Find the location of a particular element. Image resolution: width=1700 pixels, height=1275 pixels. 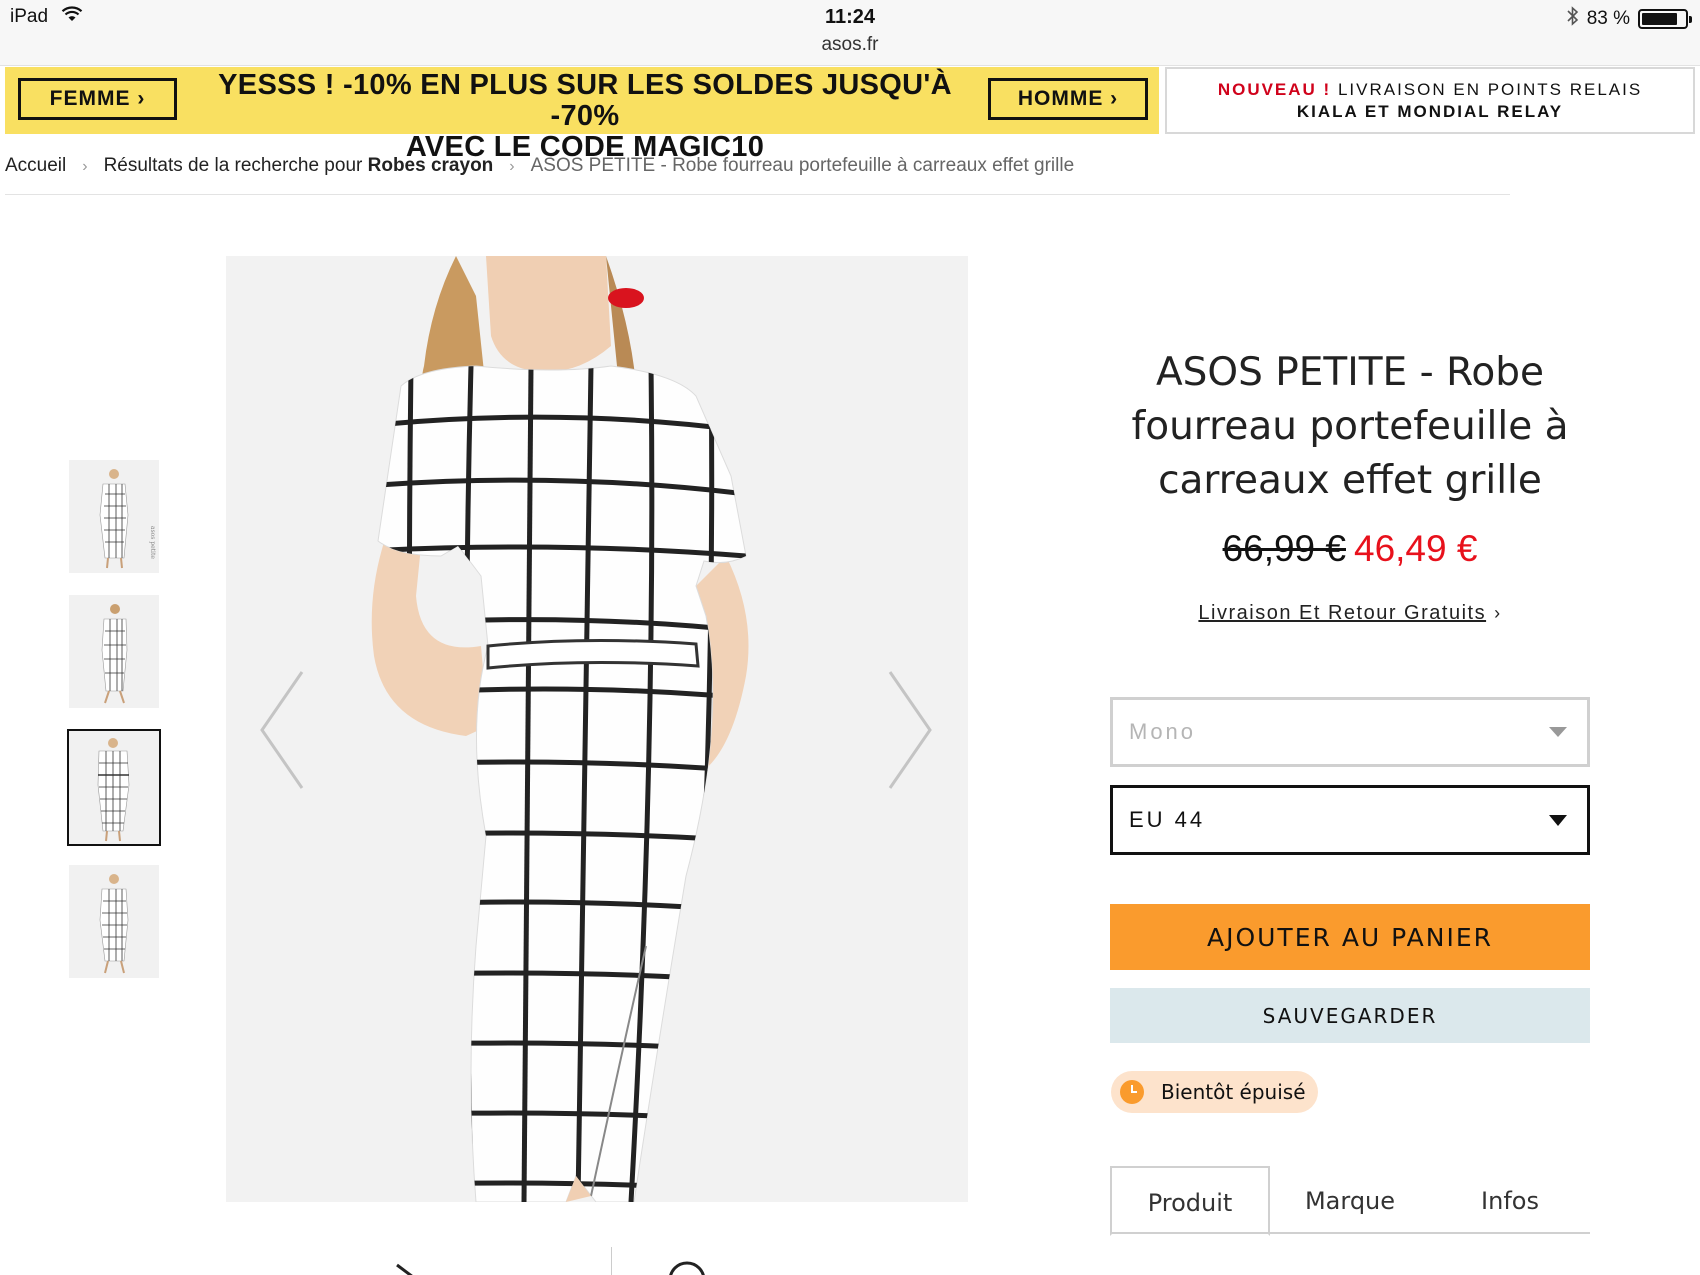

breadcrumb-search-prefix: Résultats de la recherche pour is located at coordinates (235, 165).